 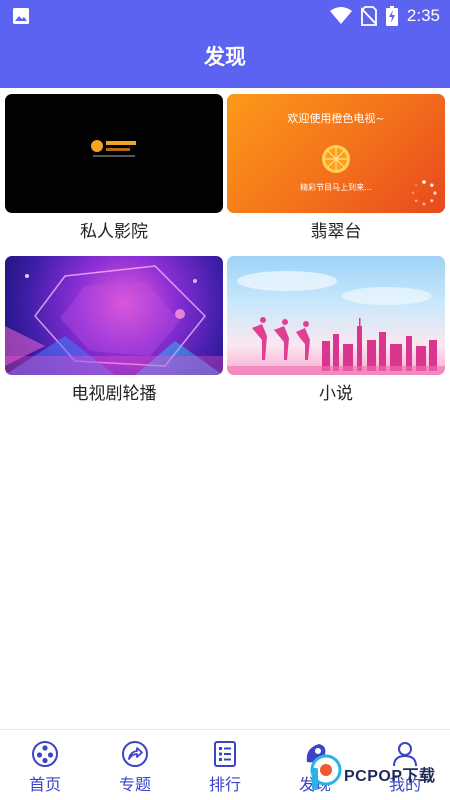 I want to click on nav-item-ranking: 排行, so click(x=225, y=765).